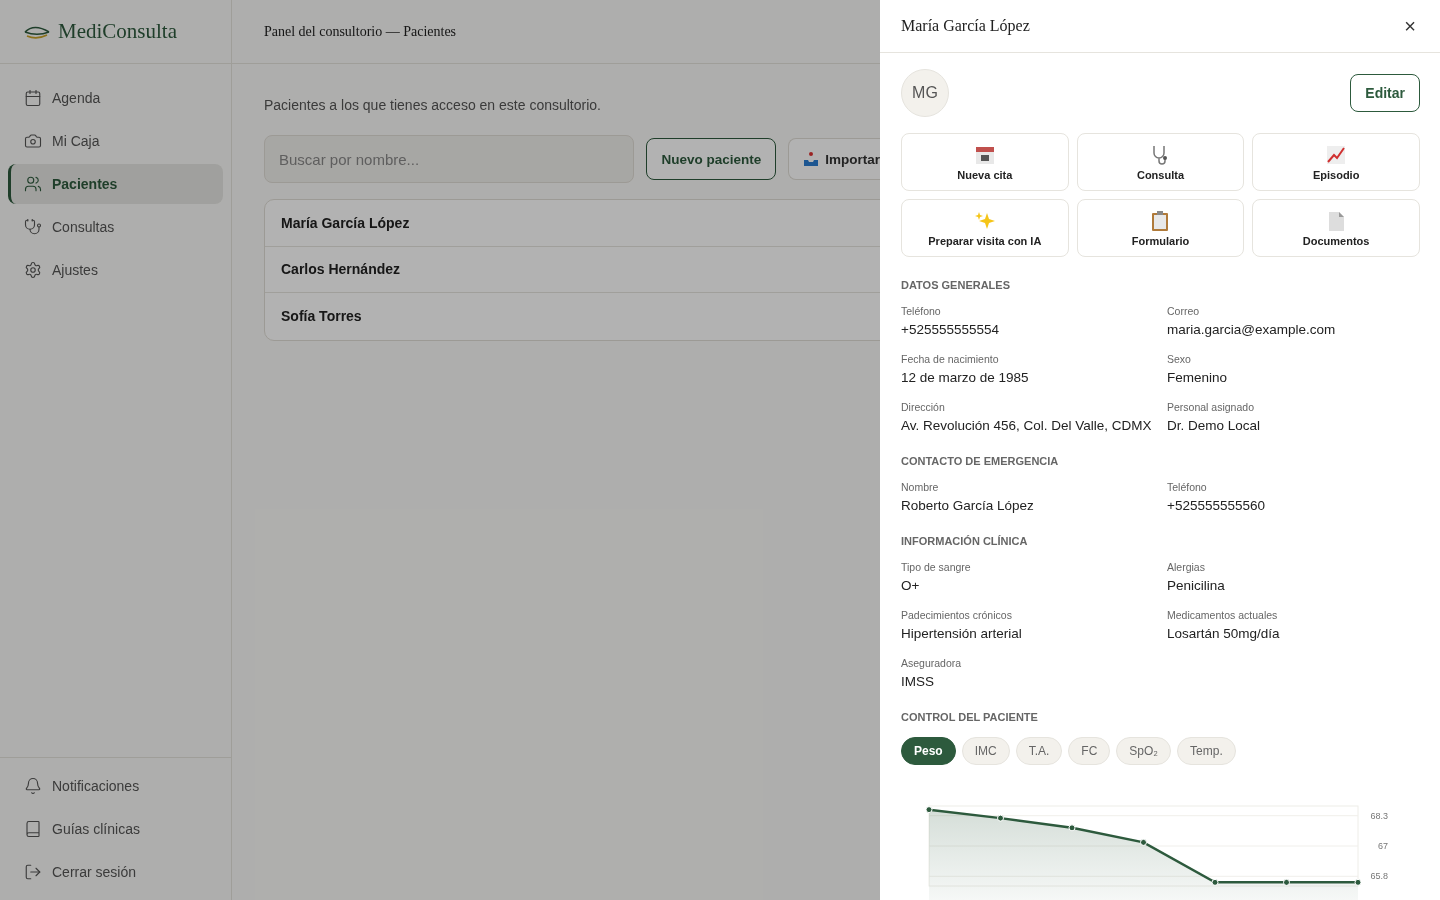 Image resolution: width=1440 pixels, height=900 pixels. Describe the element at coordinates (115, 786) in the screenshot. I see `nav-item: Notificaciones` at that location.